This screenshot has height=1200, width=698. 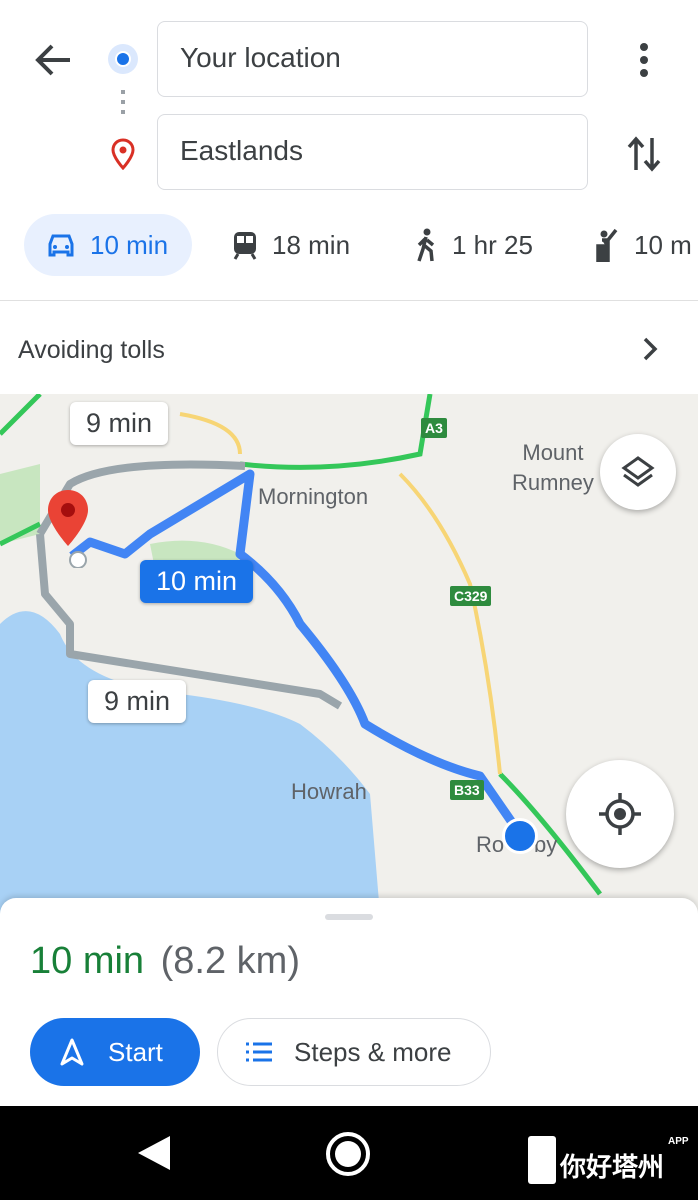 I want to click on mode-label: 10 m, so click(x=663, y=244).